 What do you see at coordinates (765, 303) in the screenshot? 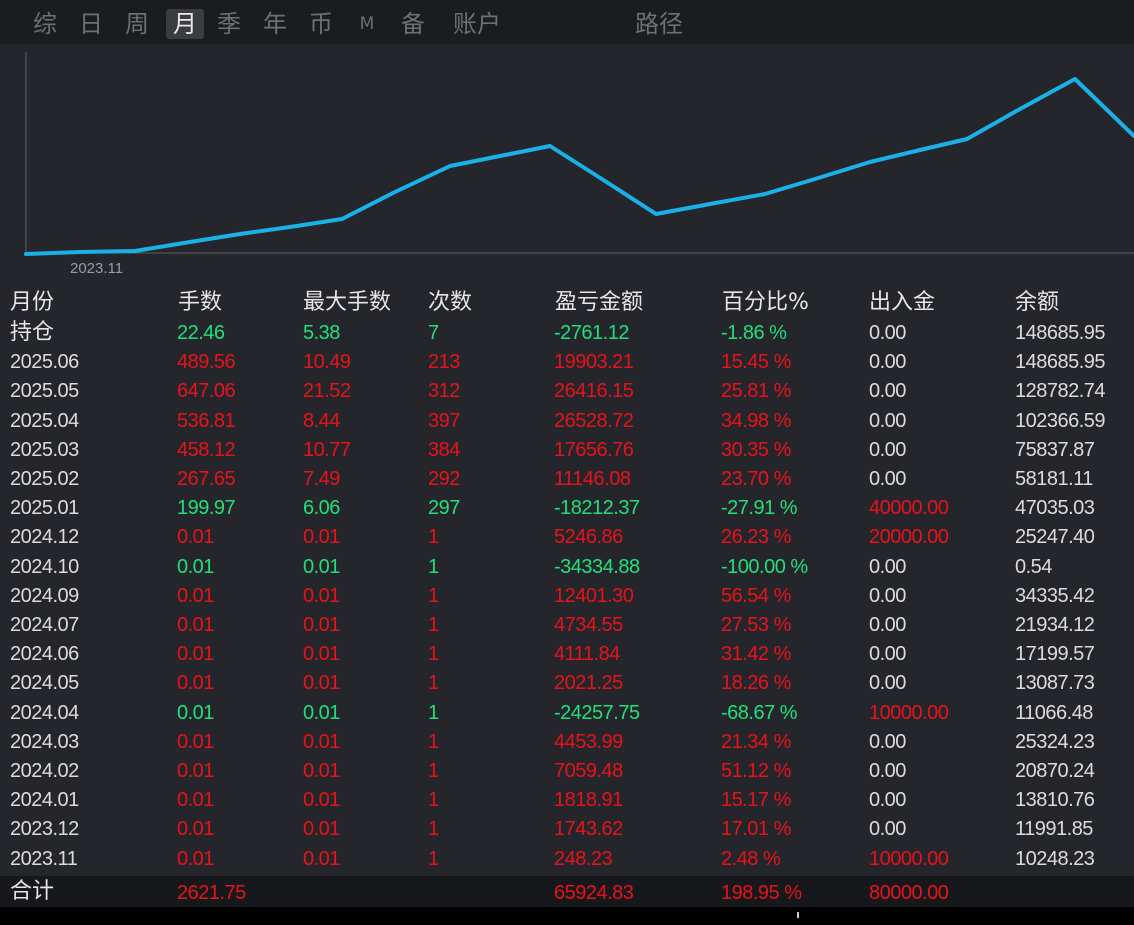
I see `header-percent: 百分比%` at bounding box center [765, 303].